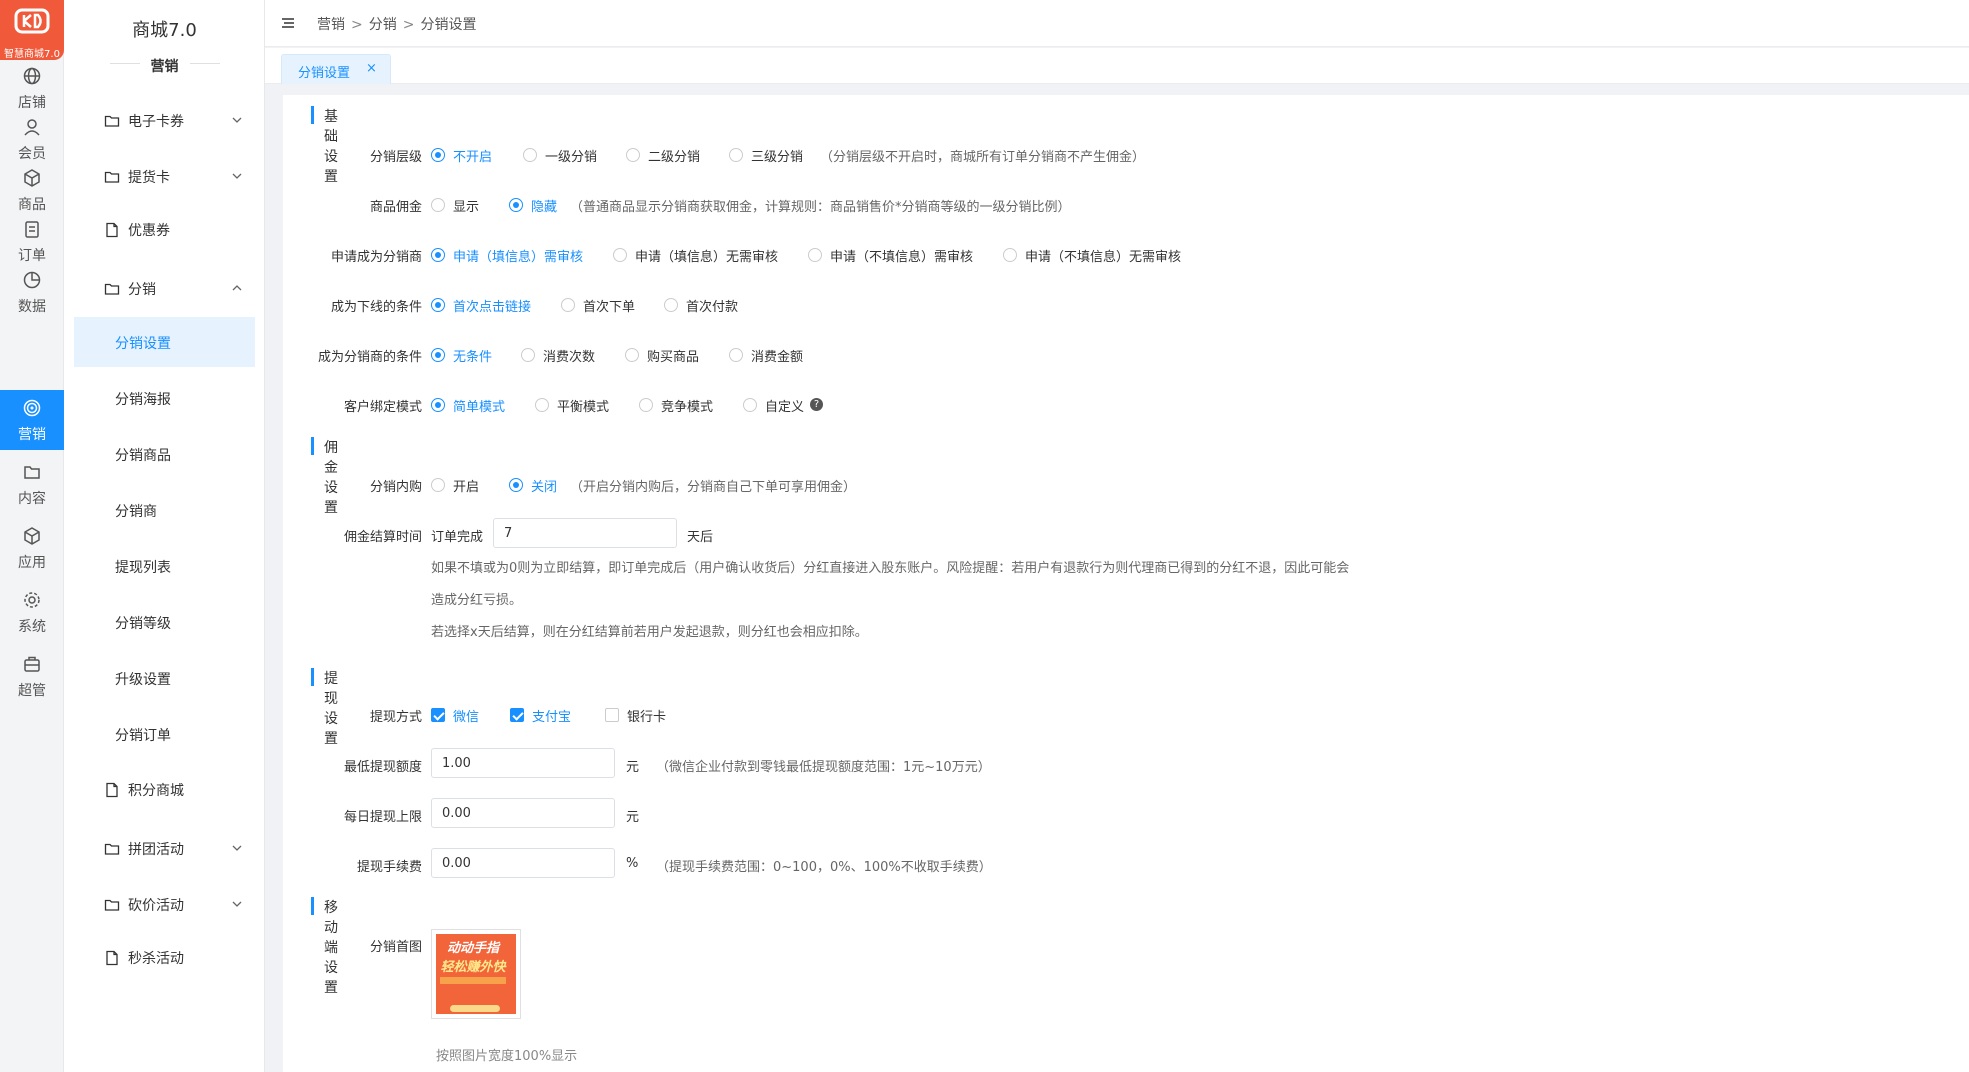 The image size is (1969, 1072). I want to click on rail-item-system: 系统, so click(32, 612).